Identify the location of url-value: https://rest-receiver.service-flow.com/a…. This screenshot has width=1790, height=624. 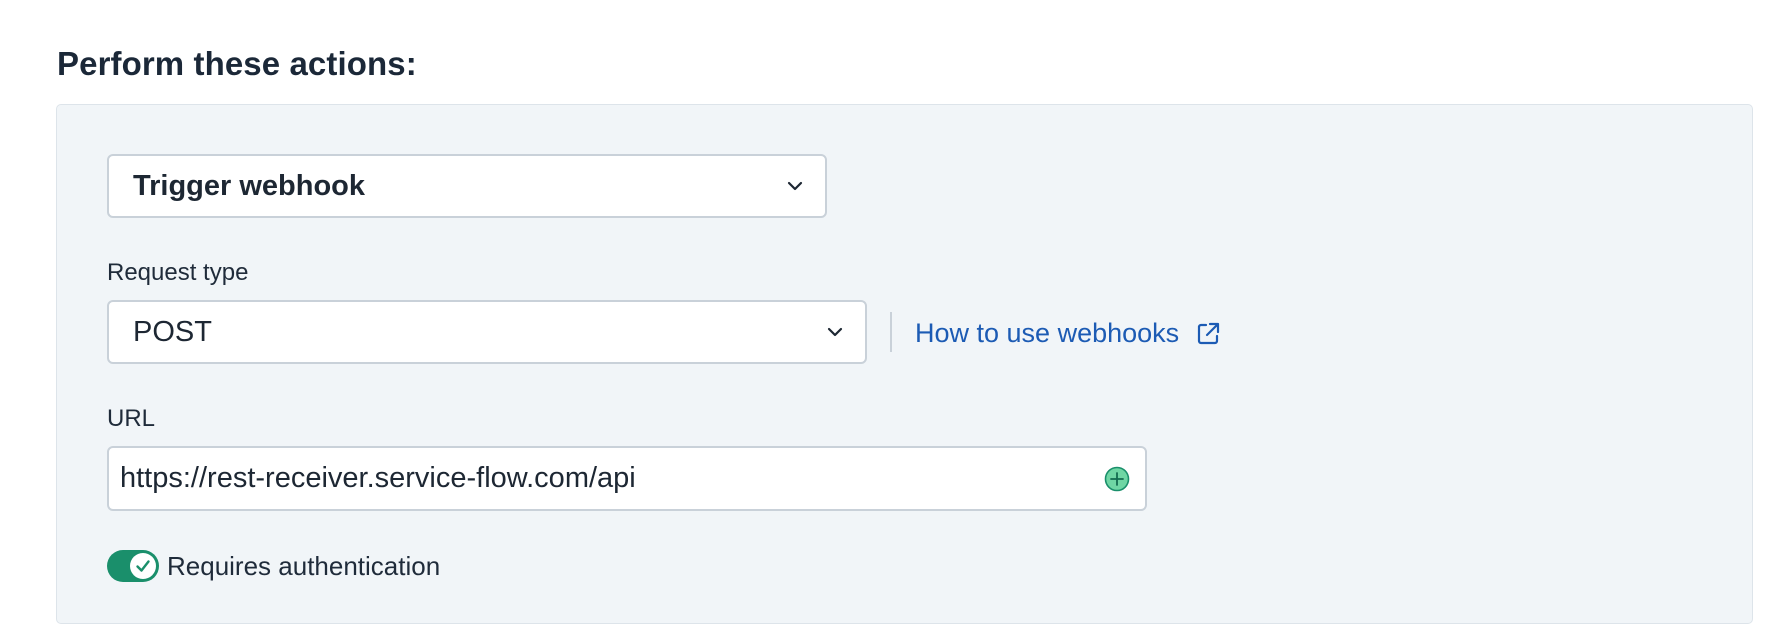
(378, 478).